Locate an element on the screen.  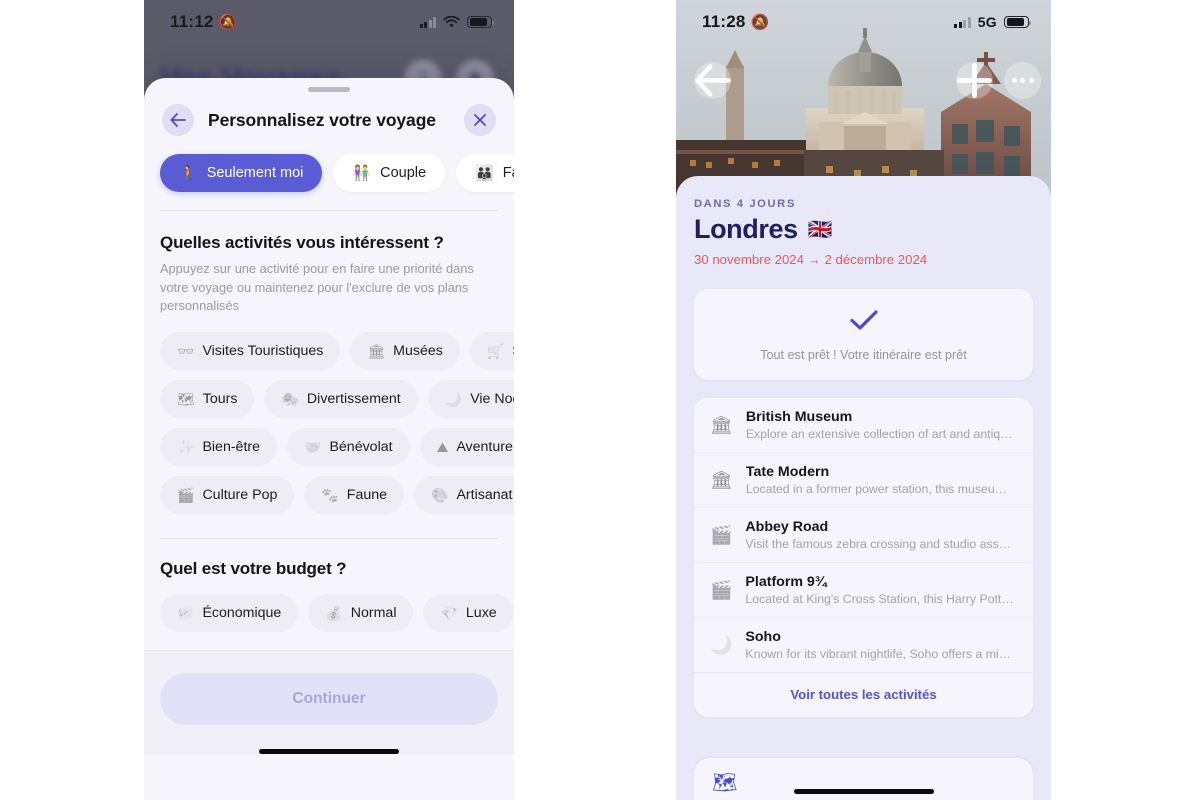
wifi-icon is located at coordinates (451, 21).